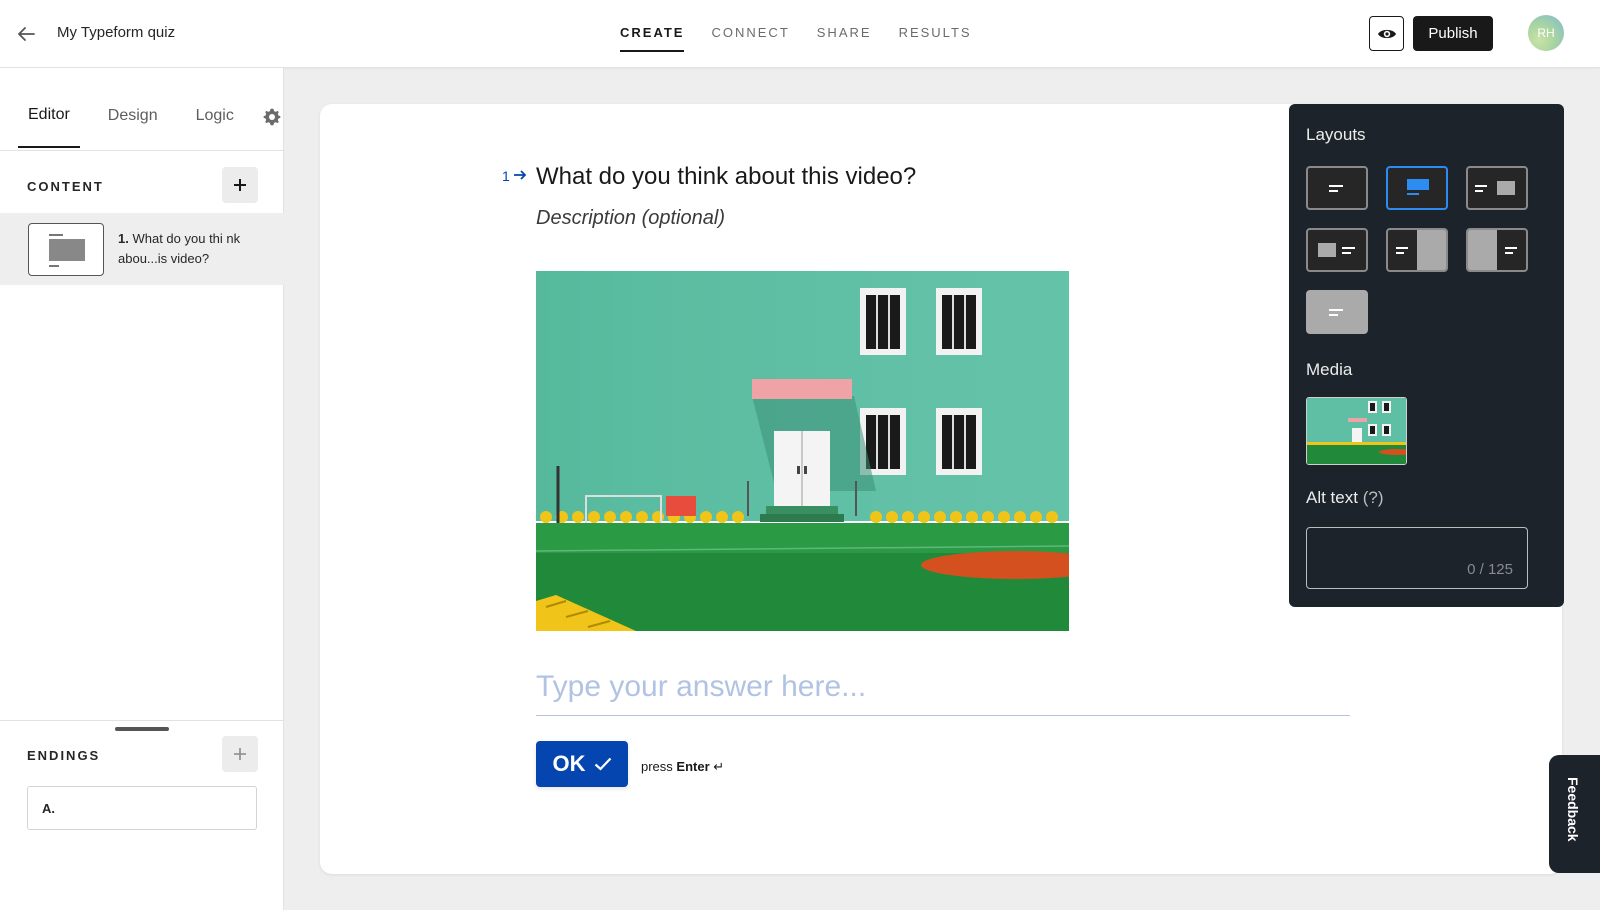 The height and width of the screenshot is (910, 1600). Describe the element at coordinates (66, 249) in the screenshot. I see `question-layout-thumbnail` at that location.